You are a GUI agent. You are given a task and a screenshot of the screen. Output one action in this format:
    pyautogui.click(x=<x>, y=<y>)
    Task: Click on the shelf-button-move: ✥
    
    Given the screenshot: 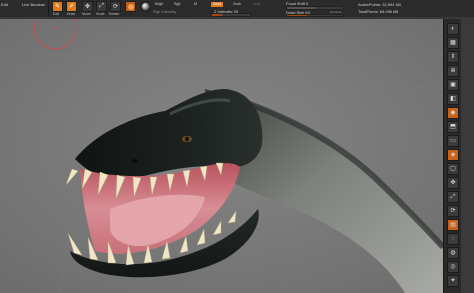 What is the action you would take?
    pyautogui.click(x=453, y=183)
    